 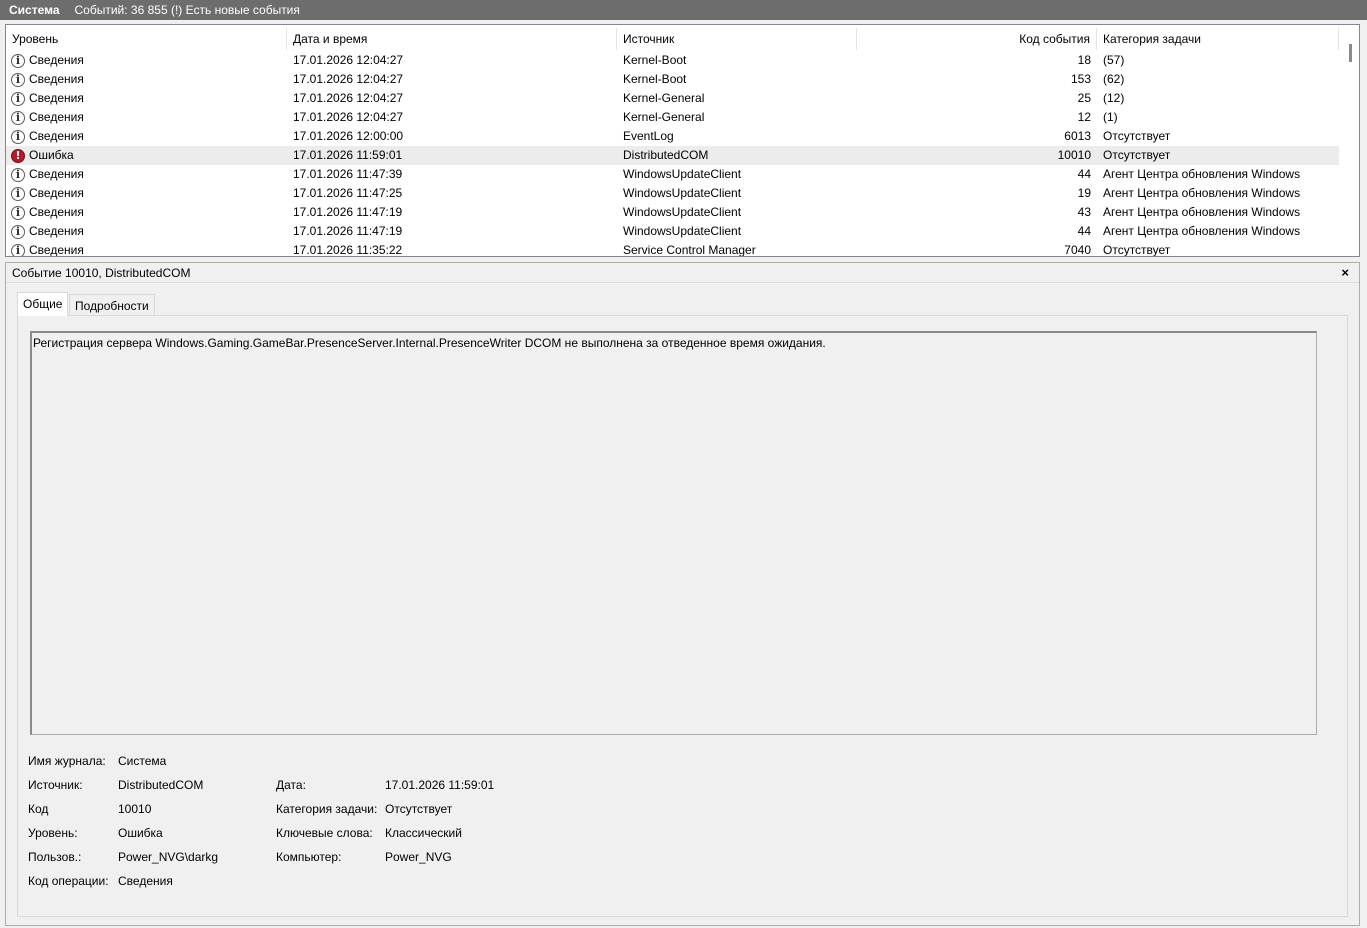 I want to click on event-category: (62), so click(x=1114, y=79).